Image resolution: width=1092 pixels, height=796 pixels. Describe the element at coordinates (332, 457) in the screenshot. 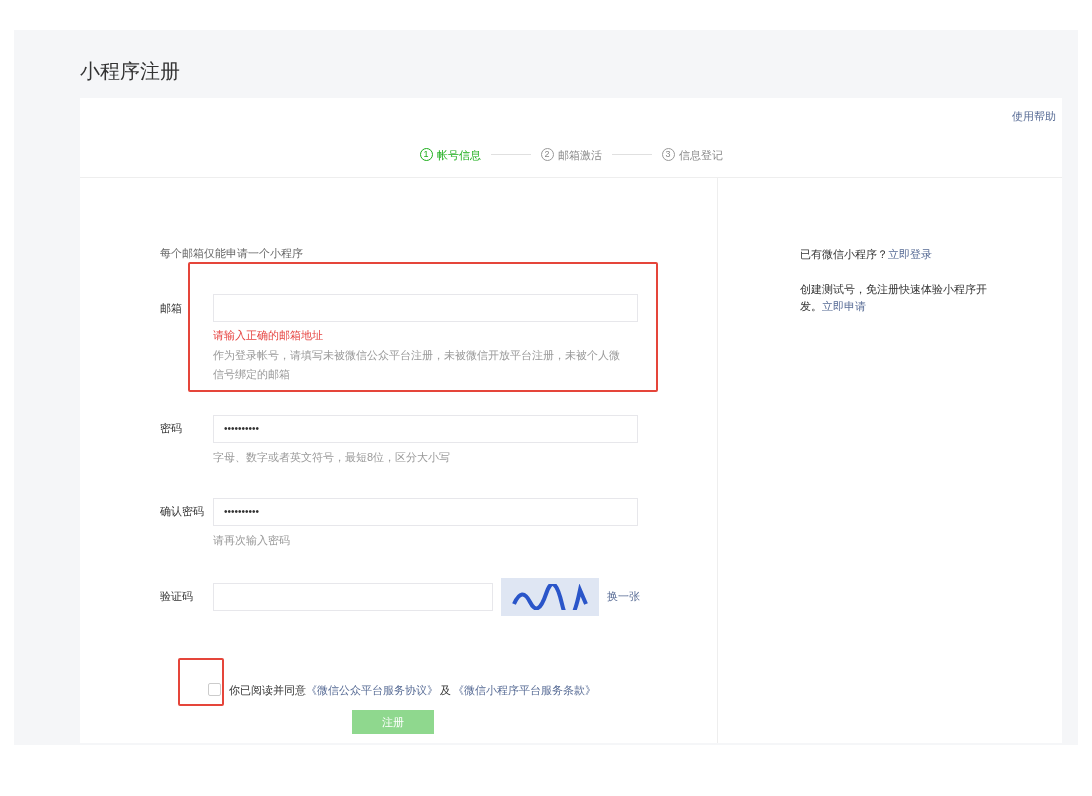

I see `field-hint: 字母、数字或者英文符号，最短8位，区分大小写` at that location.